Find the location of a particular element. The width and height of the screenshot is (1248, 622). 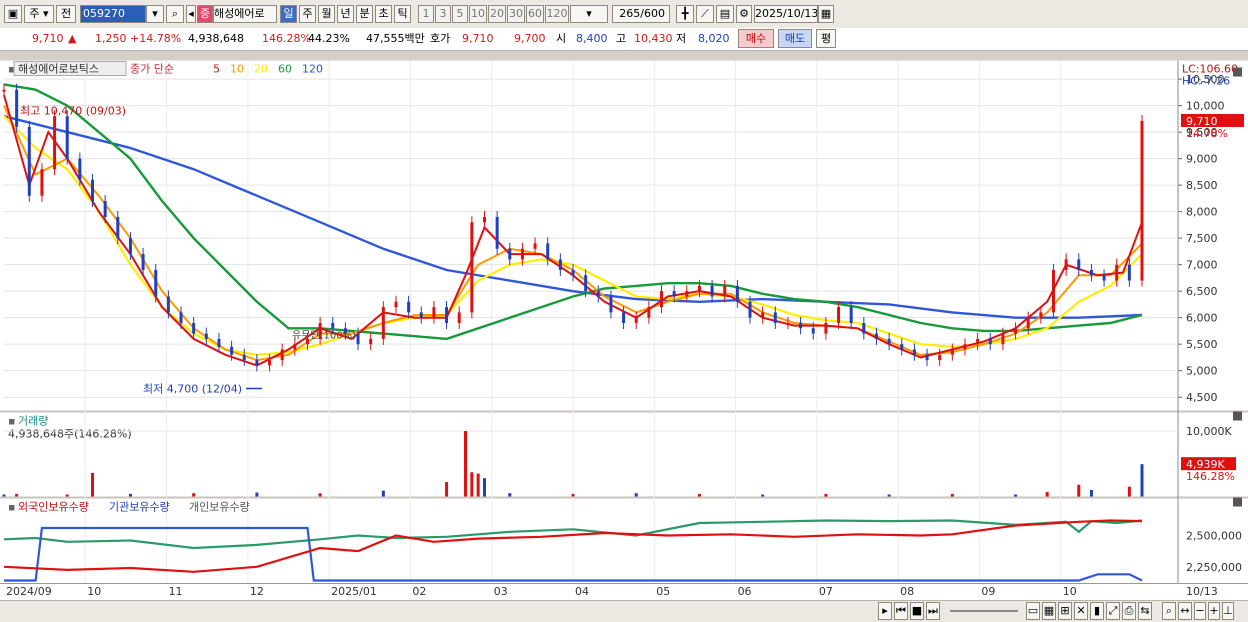

compare-icon: ⇆ is located at coordinates (1145, 611).